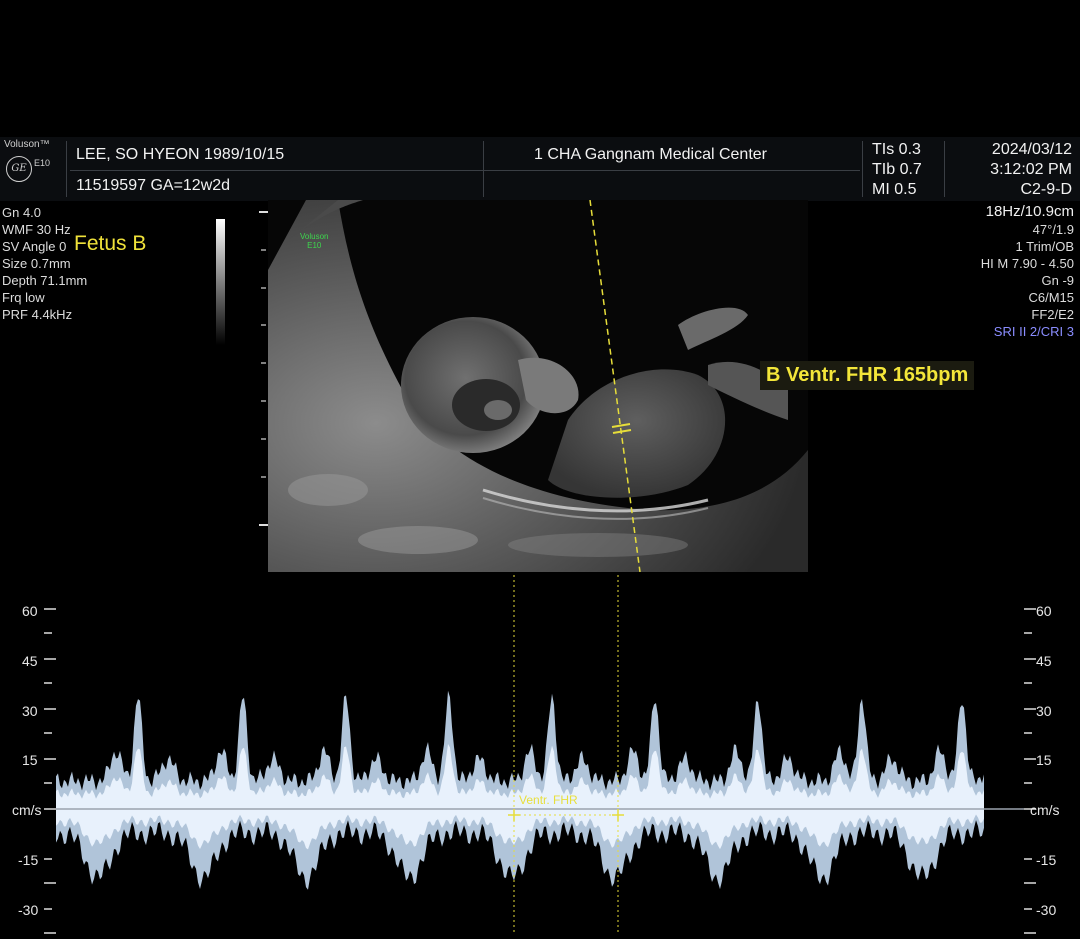 This screenshot has width=1080, height=939. What do you see at coordinates (220, 282) in the screenshot?
I see `grayscale-bar` at bounding box center [220, 282].